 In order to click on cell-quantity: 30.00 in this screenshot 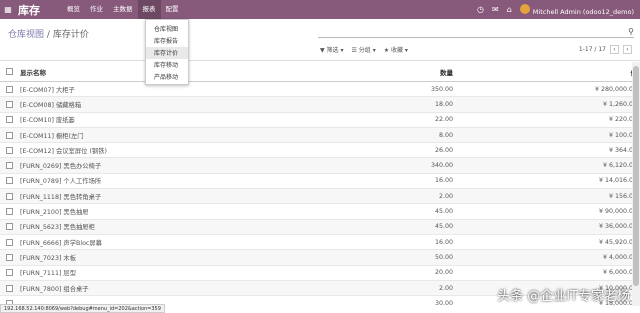, I will do `click(443, 302)`.